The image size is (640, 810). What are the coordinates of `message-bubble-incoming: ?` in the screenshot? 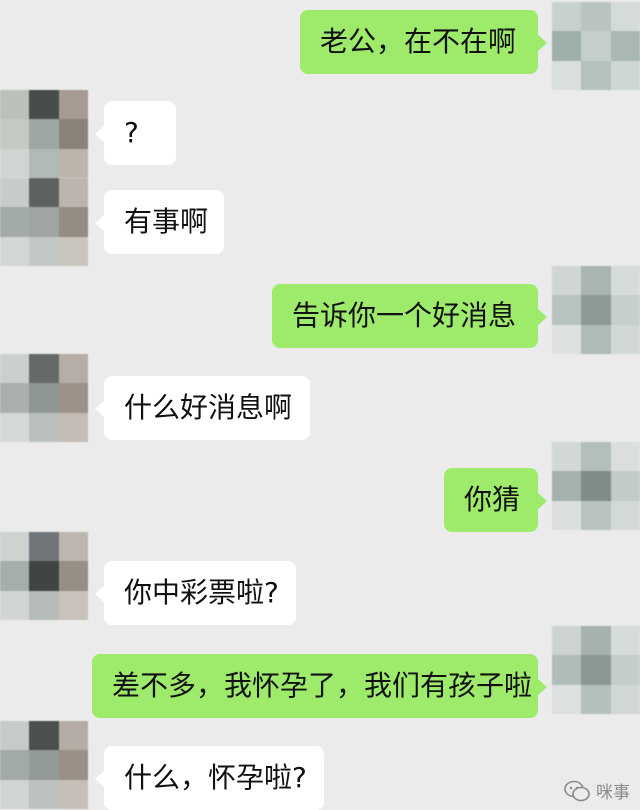 It's located at (135, 133).